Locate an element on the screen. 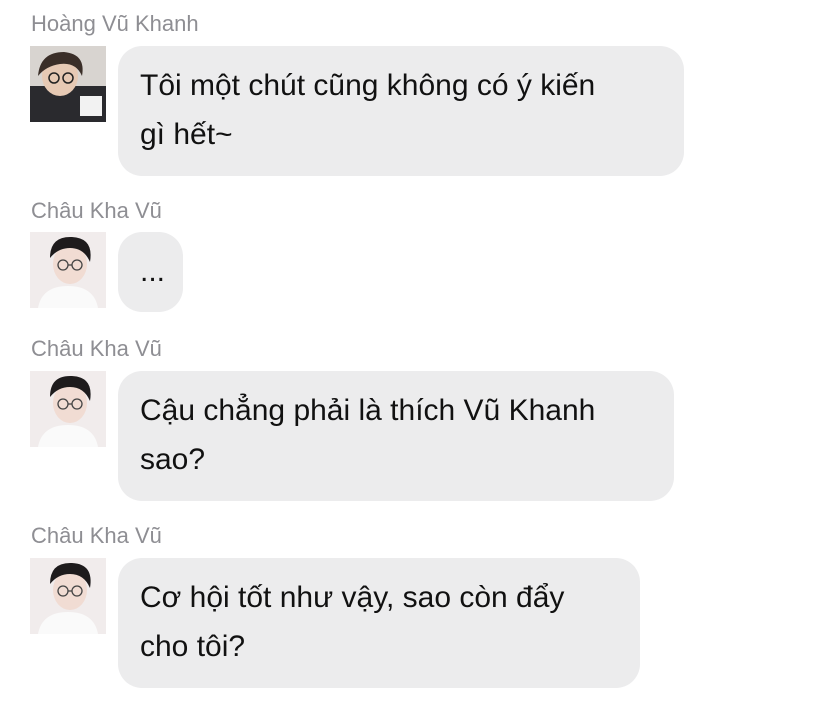  message-line: Tôi một chút cũng không có ý kiến is located at coordinates (368, 85).